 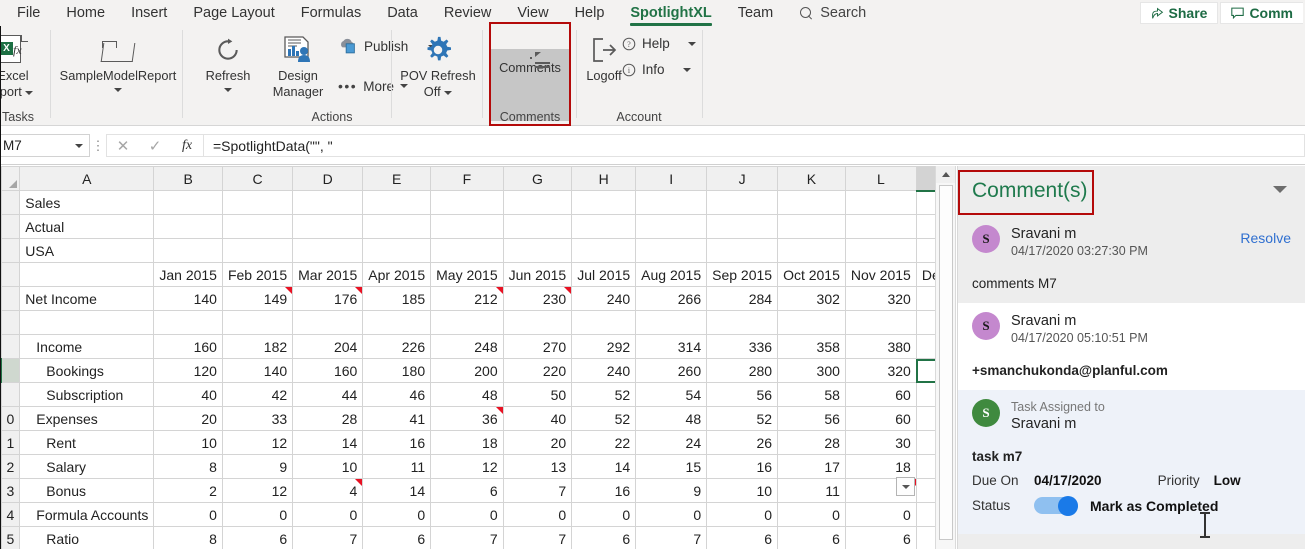 I want to click on data-cell: Mar 2015, so click(x=328, y=274).